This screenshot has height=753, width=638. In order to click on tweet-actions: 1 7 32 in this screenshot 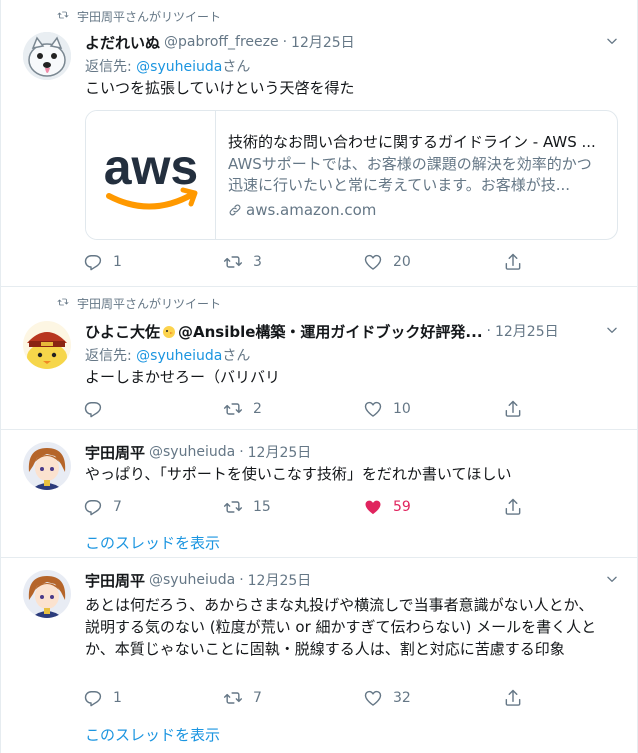, I will do `click(318, 698)`.